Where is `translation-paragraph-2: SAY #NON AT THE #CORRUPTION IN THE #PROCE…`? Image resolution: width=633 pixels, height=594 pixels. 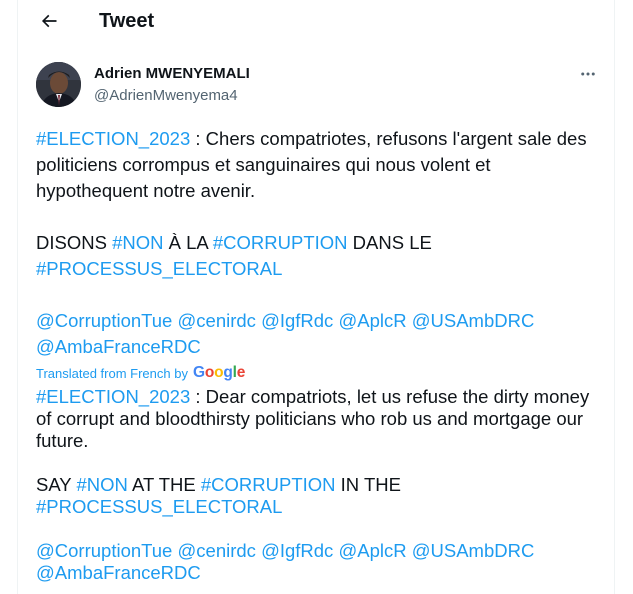
translation-paragraph-2: SAY #NON AT THE #CORRUPTION IN THE #PROCE… is located at coordinates (316, 496).